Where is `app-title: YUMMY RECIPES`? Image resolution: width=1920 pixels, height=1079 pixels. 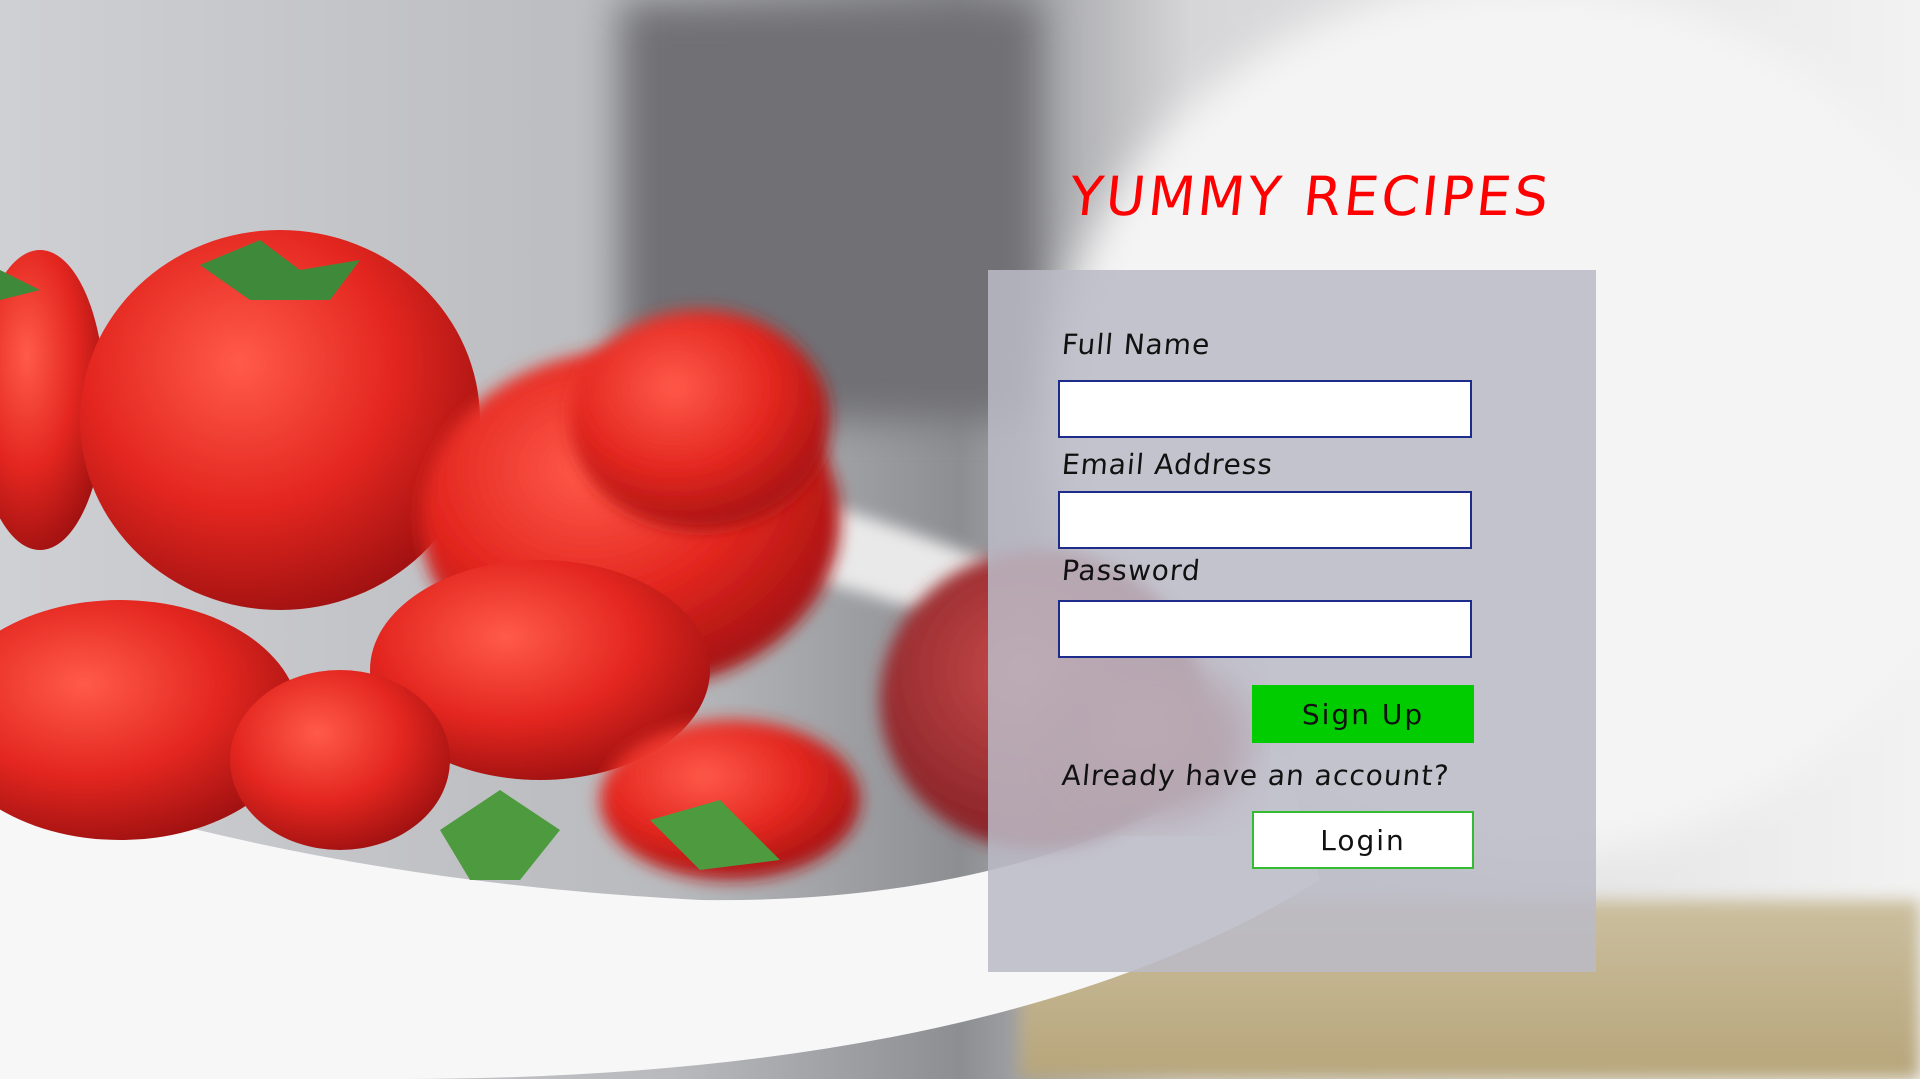 app-title: YUMMY RECIPES is located at coordinates (1310, 196).